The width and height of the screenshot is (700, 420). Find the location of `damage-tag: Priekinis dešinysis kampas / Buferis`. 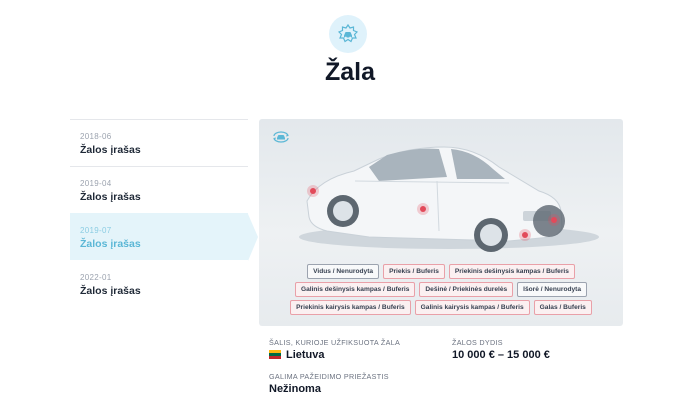

damage-tag: Priekinis dešinysis kampas / Buferis is located at coordinates (511, 271).